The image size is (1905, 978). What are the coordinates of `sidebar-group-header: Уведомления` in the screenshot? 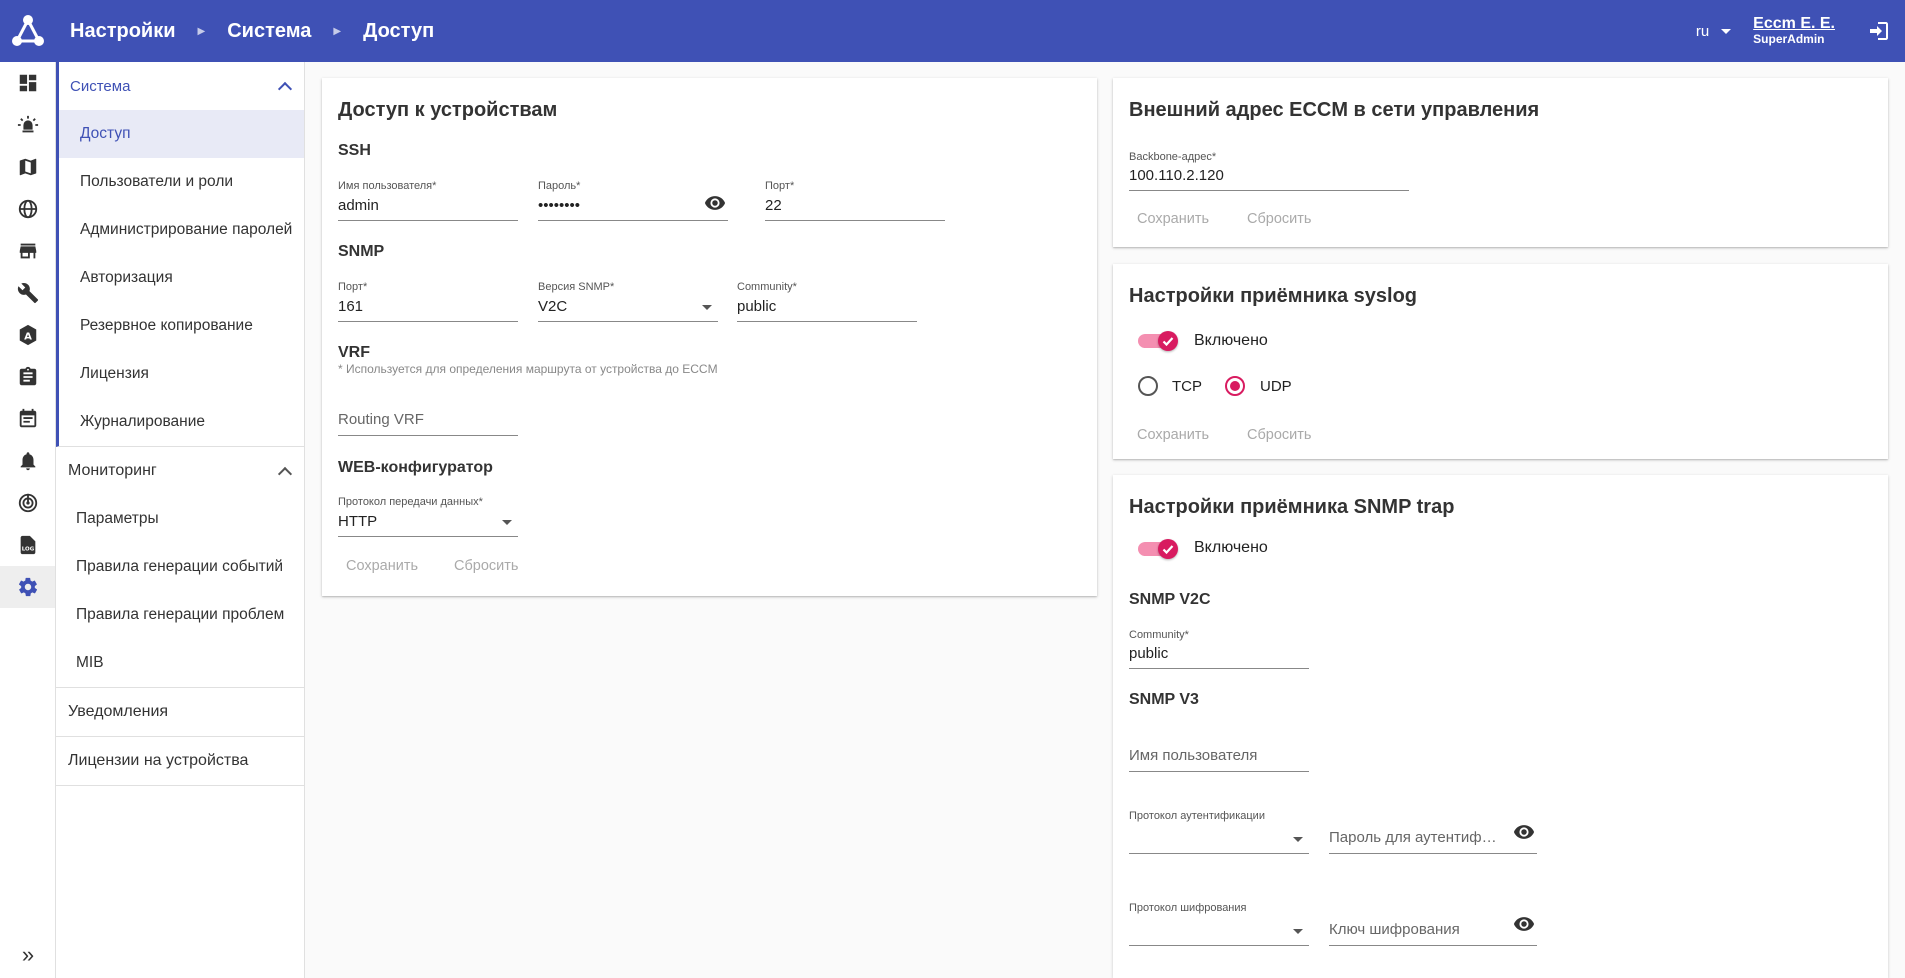 It's located at (180, 712).